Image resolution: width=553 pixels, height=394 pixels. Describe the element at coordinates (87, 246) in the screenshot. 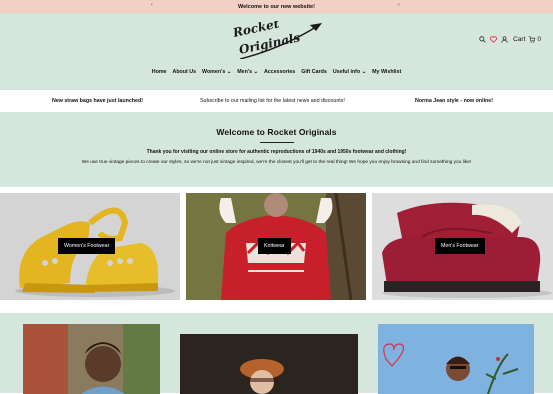

I see `category-label: Women's Footwear` at that location.